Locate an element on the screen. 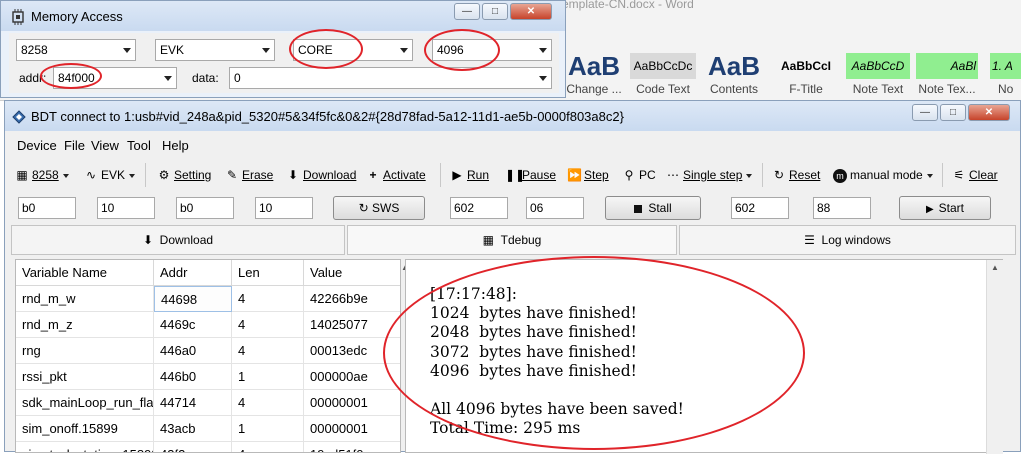 The image size is (1021, 454). column-header-variable-name: Variable Name is located at coordinates (85, 273).